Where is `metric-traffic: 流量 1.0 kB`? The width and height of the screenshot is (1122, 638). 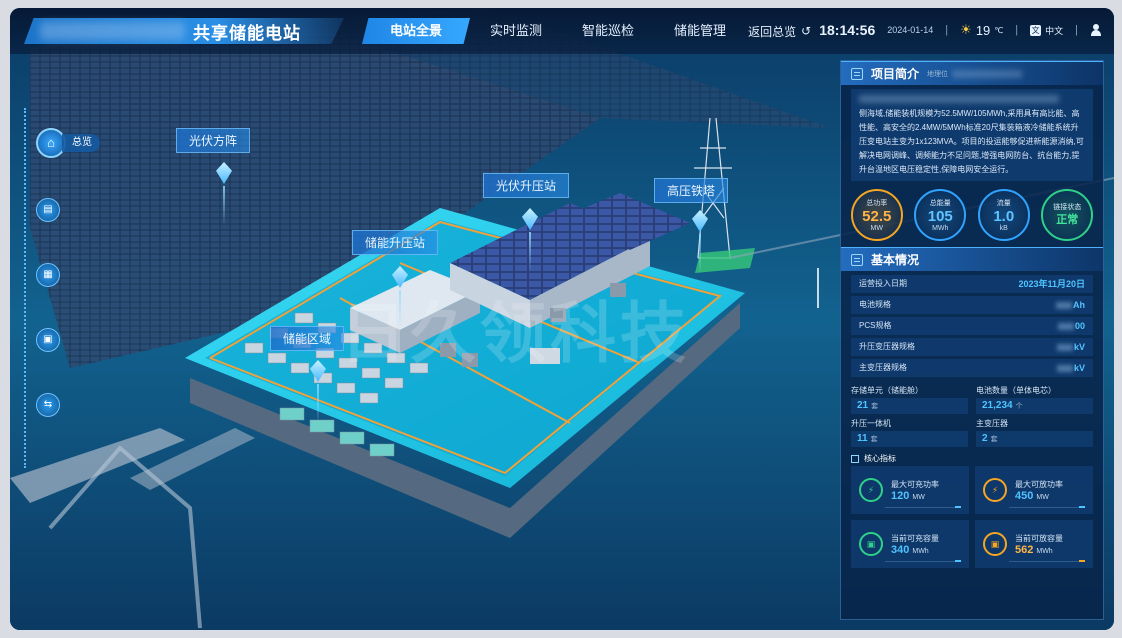 metric-traffic: 流量 1.0 kB is located at coordinates (1003, 215).